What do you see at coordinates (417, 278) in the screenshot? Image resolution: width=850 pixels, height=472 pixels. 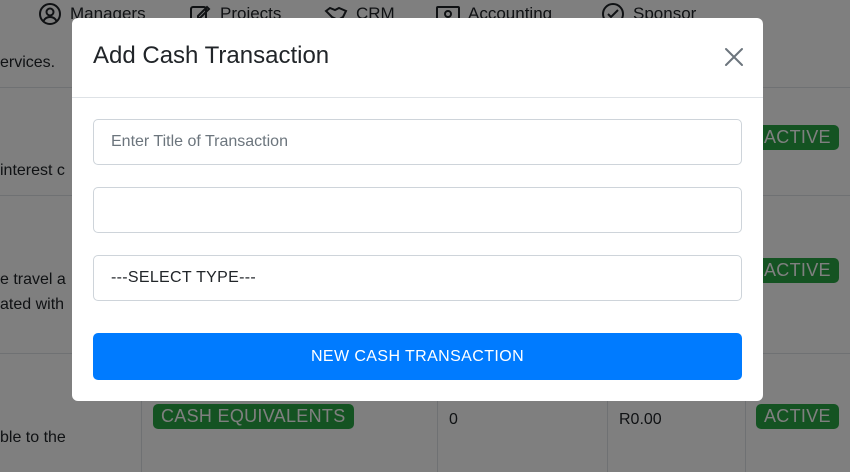 I see `transaction-type-select: ---SELECT TYPE---` at bounding box center [417, 278].